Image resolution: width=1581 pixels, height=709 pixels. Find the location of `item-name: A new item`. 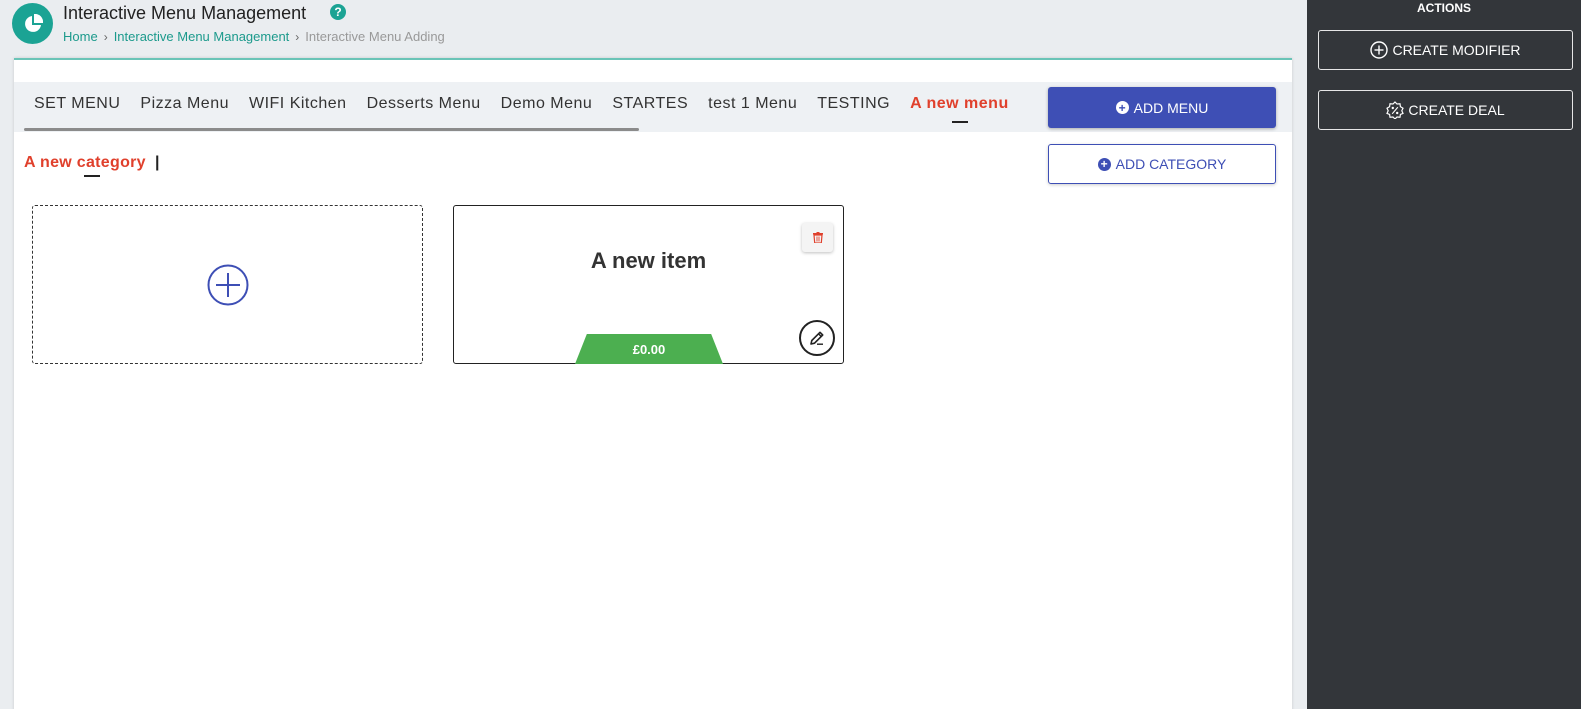

item-name: A new item is located at coordinates (648, 260).